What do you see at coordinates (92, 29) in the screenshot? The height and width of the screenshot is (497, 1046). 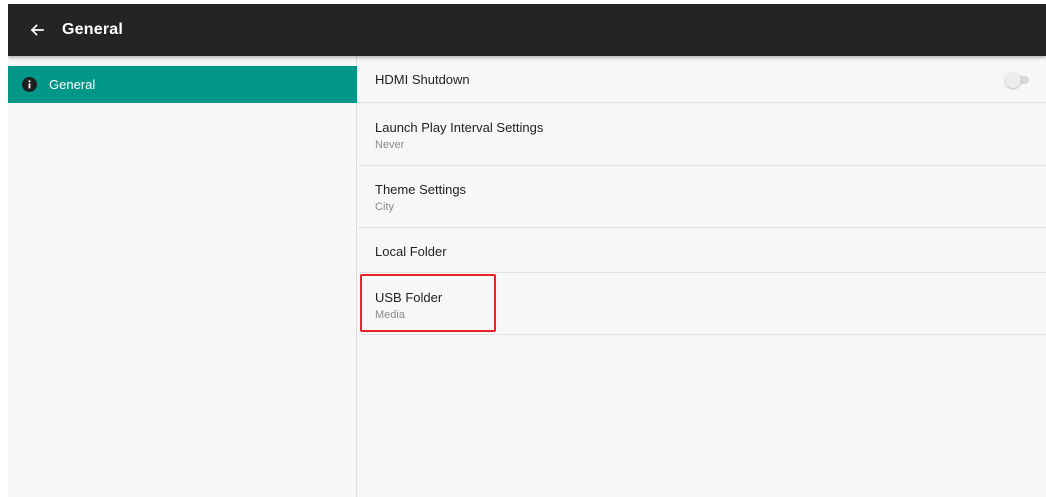 I see `page-title: General` at bounding box center [92, 29].